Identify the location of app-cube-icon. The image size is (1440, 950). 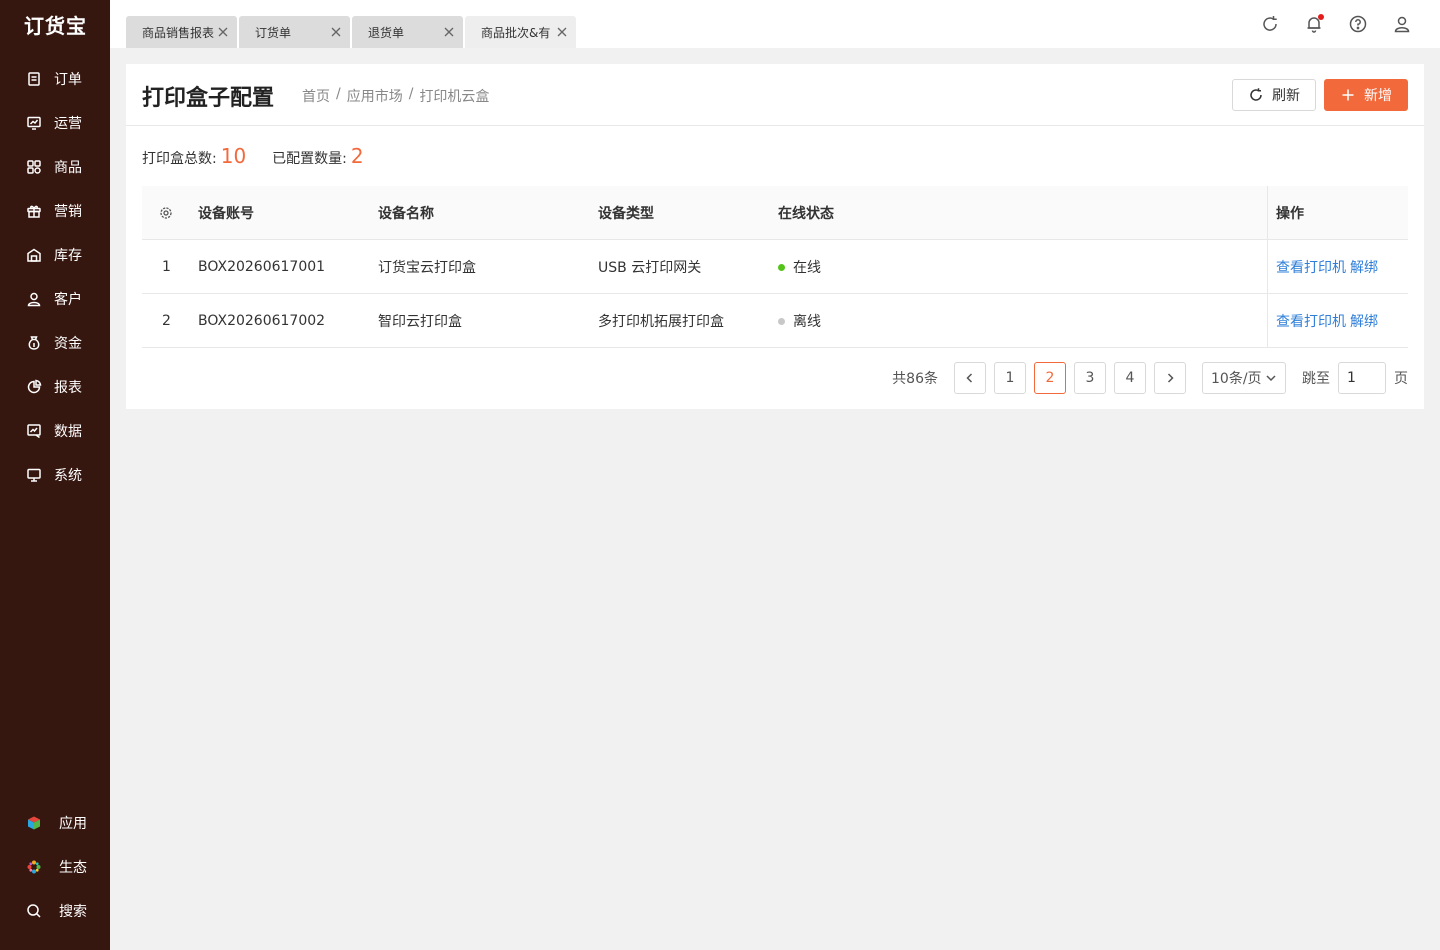
(34, 823).